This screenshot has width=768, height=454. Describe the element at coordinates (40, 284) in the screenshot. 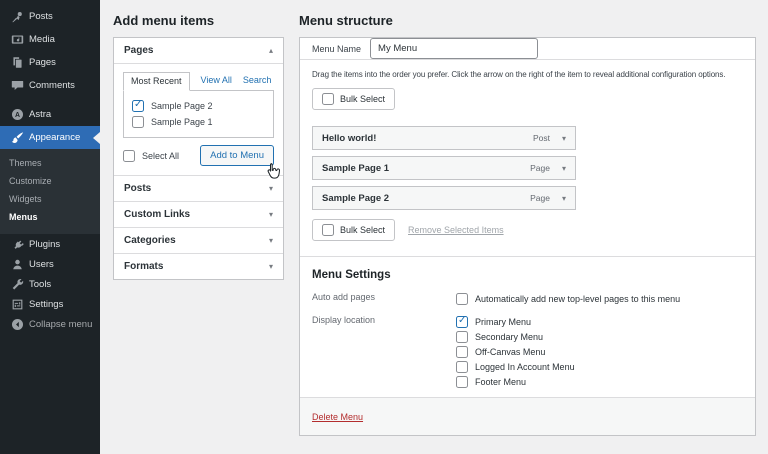

I see `sidebar-item-label: Tools` at that location.